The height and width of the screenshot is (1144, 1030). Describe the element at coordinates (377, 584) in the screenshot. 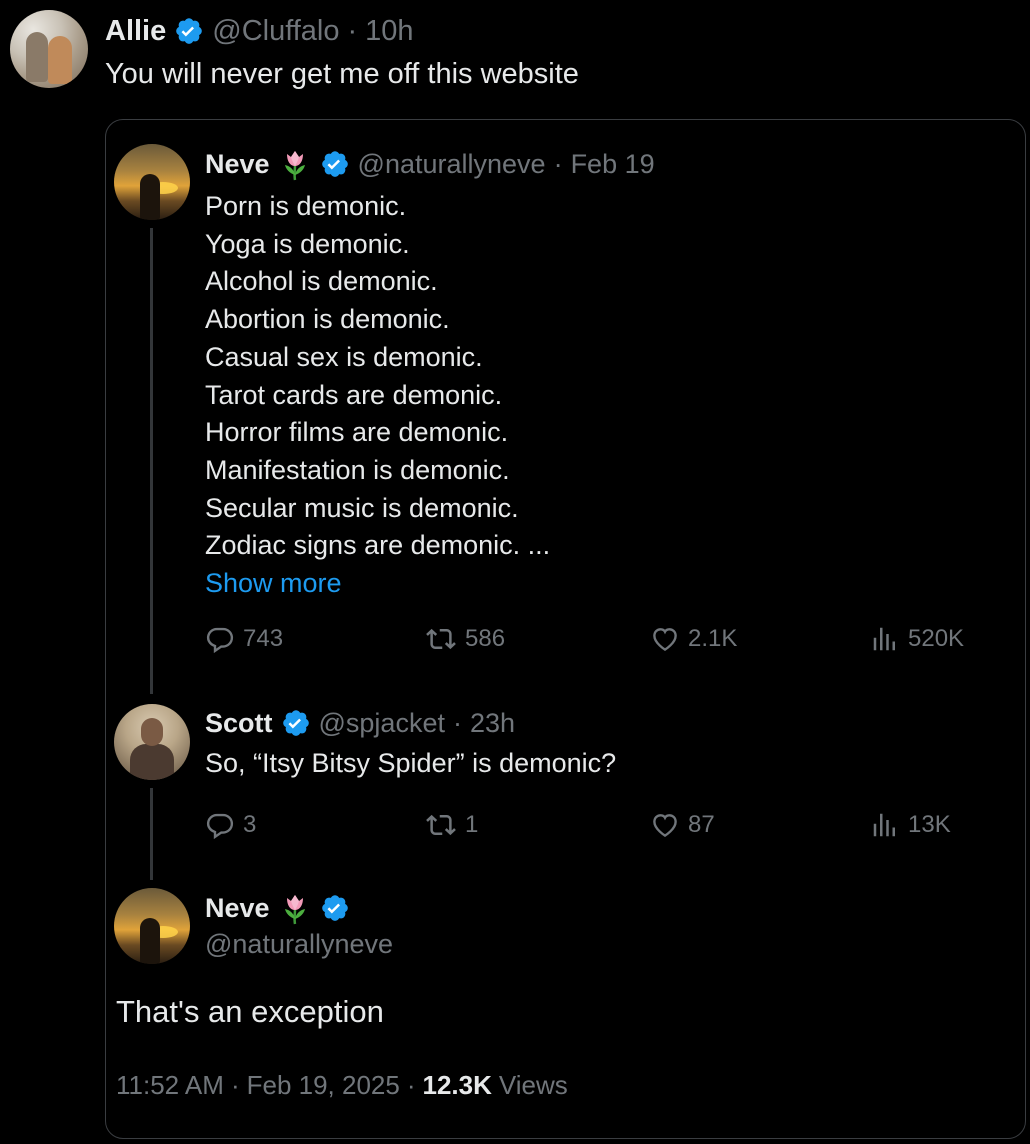

I see `show-more-link: Show more` at that location.